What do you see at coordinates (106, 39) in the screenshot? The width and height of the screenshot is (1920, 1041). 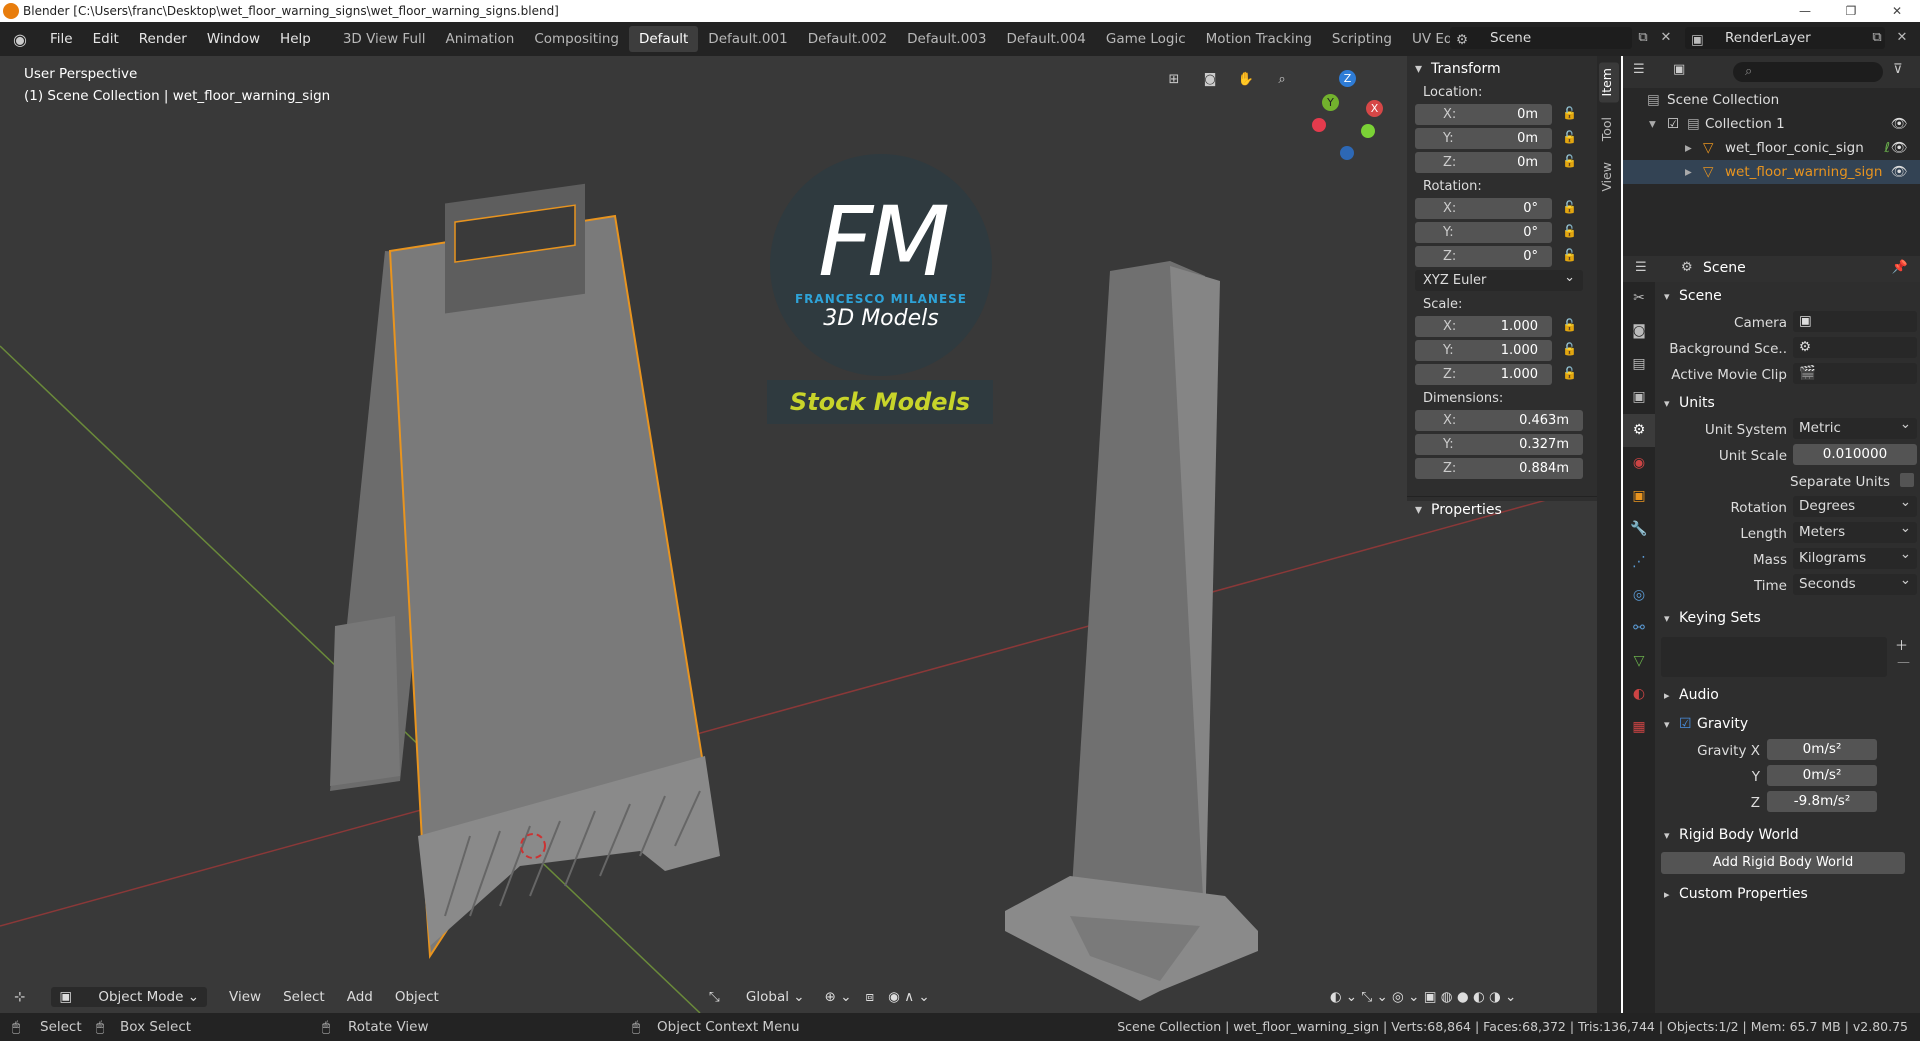 I see `menu-edit: Edit` at bounding box center [106, 39].